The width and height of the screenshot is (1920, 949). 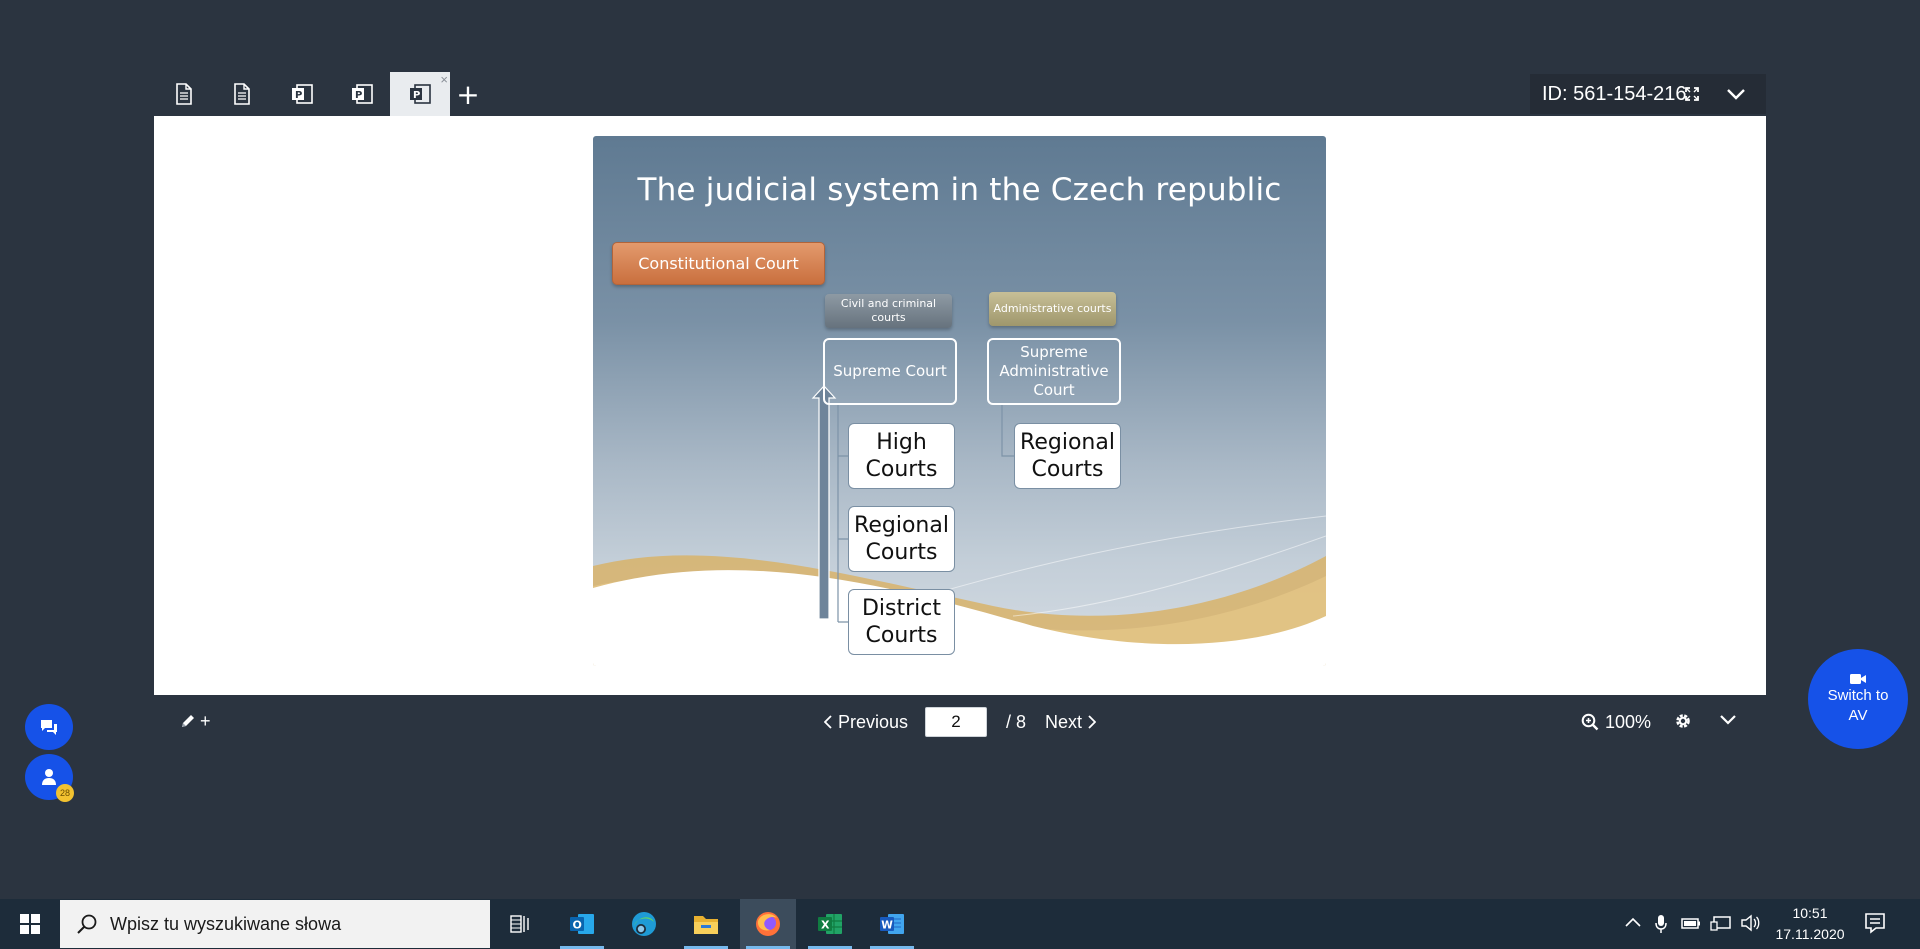 What do you see at coordinates (1810, 934) in the screenshot?
I see `clock-date: 17.11.2020` at bounding box center [1810, 934].